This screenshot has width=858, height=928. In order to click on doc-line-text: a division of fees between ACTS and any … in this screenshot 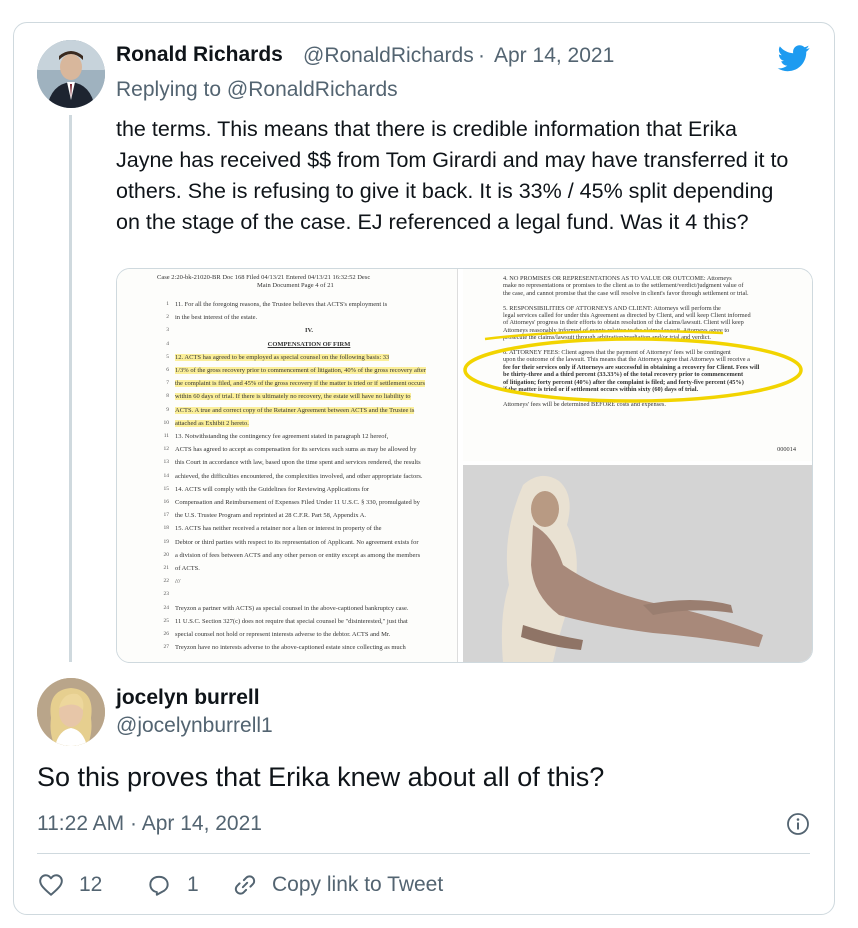, I will do `click(298, 555)`.